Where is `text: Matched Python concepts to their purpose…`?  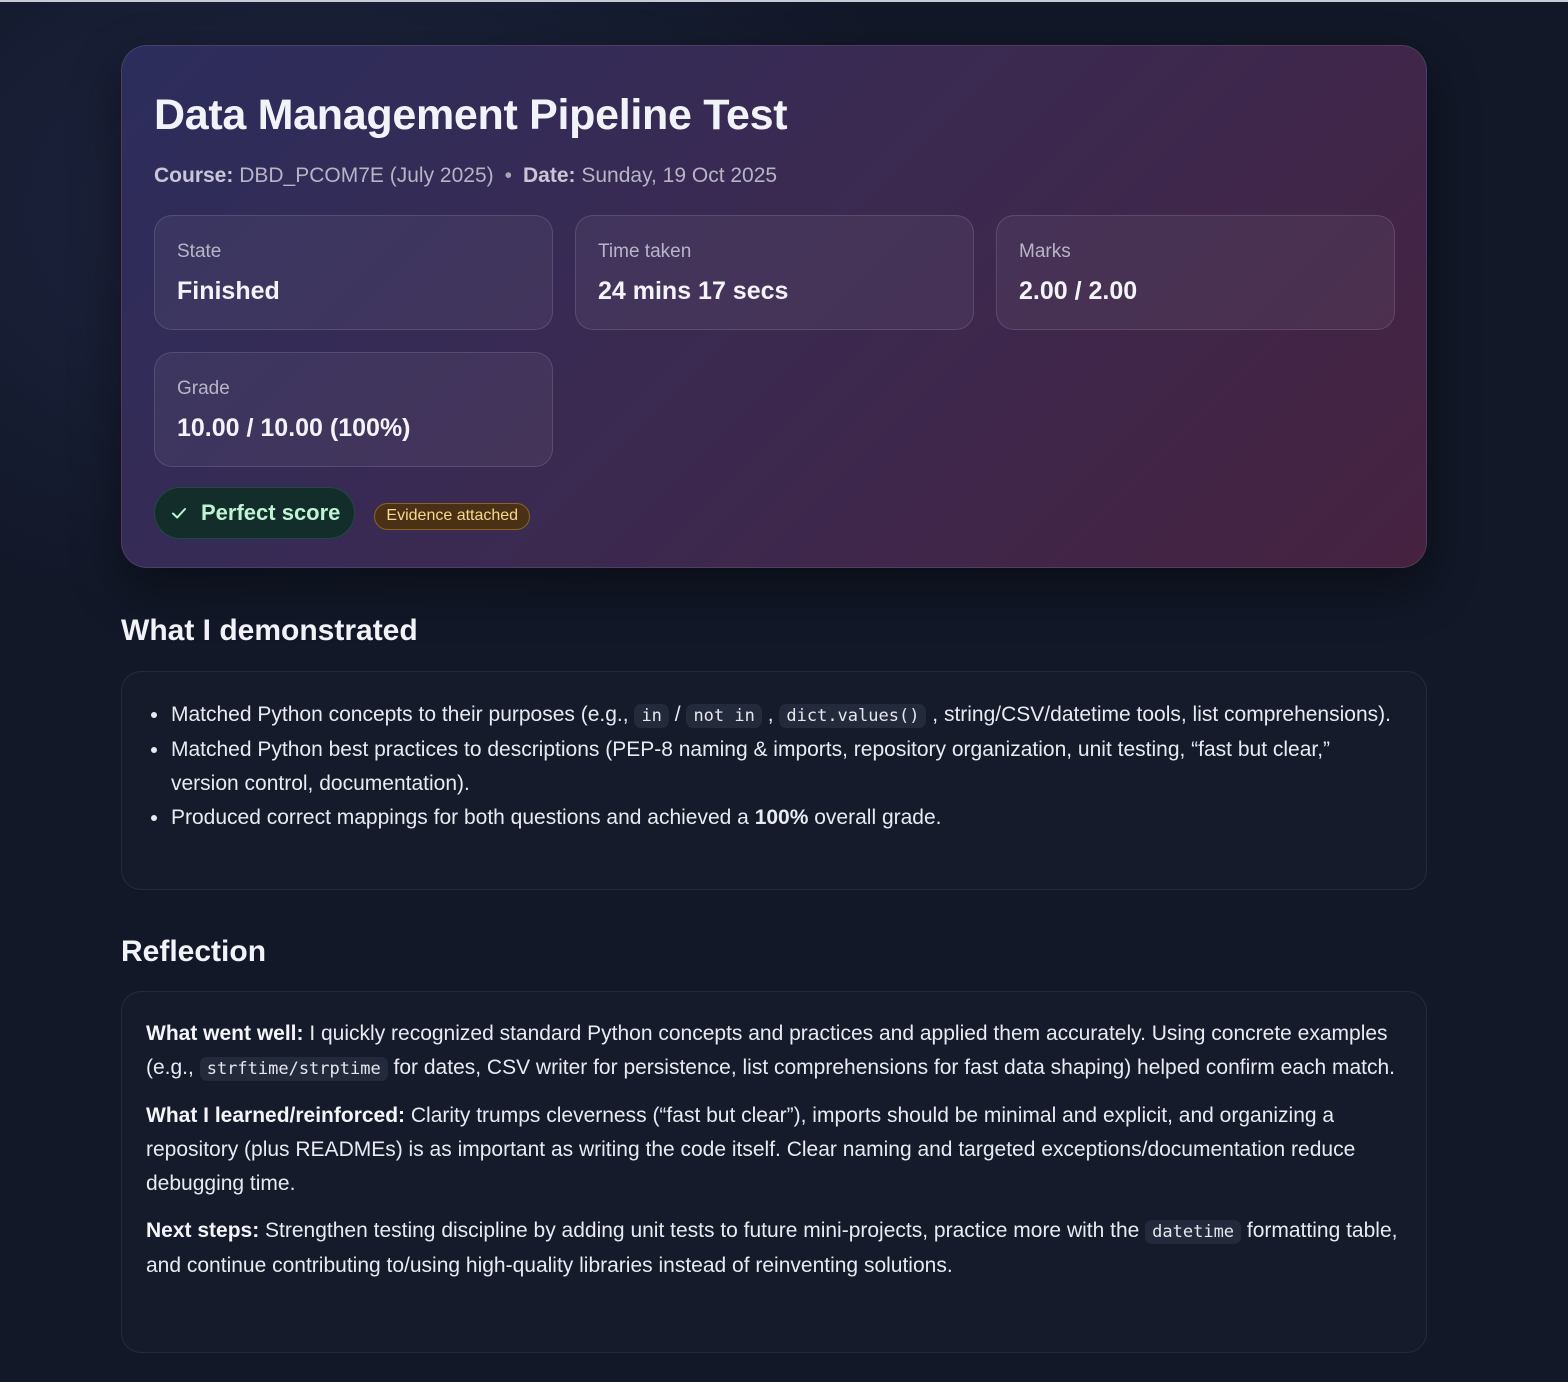 text: Matched Python concepts to their purpose… is located at coordinates (403, 714).